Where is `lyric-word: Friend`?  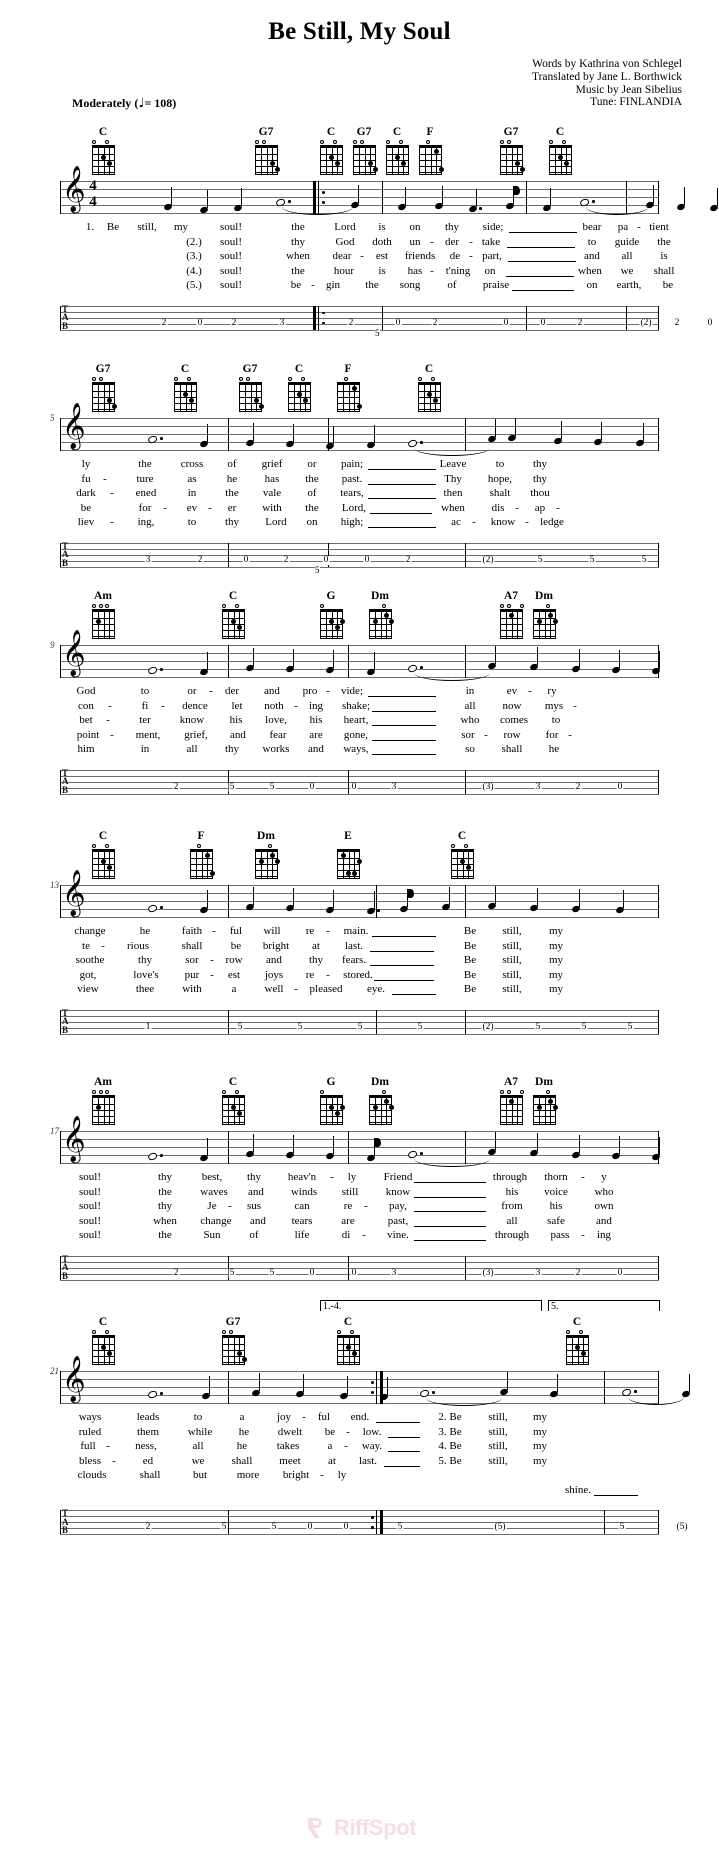
lyric-word: Friend is located at coordinates (398, 1177).